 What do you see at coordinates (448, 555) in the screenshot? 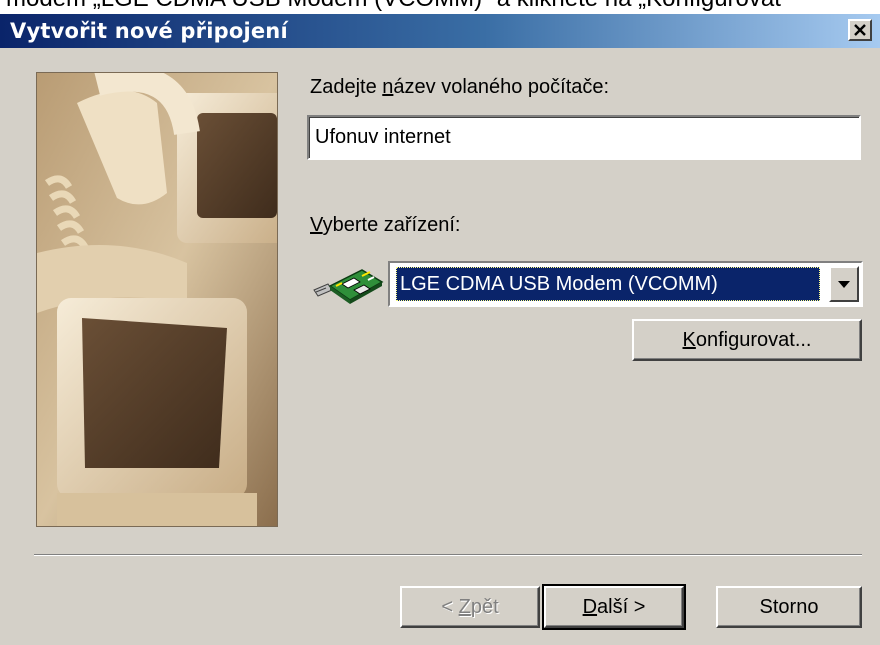
I see `divider` at bounding box center [448, 555].